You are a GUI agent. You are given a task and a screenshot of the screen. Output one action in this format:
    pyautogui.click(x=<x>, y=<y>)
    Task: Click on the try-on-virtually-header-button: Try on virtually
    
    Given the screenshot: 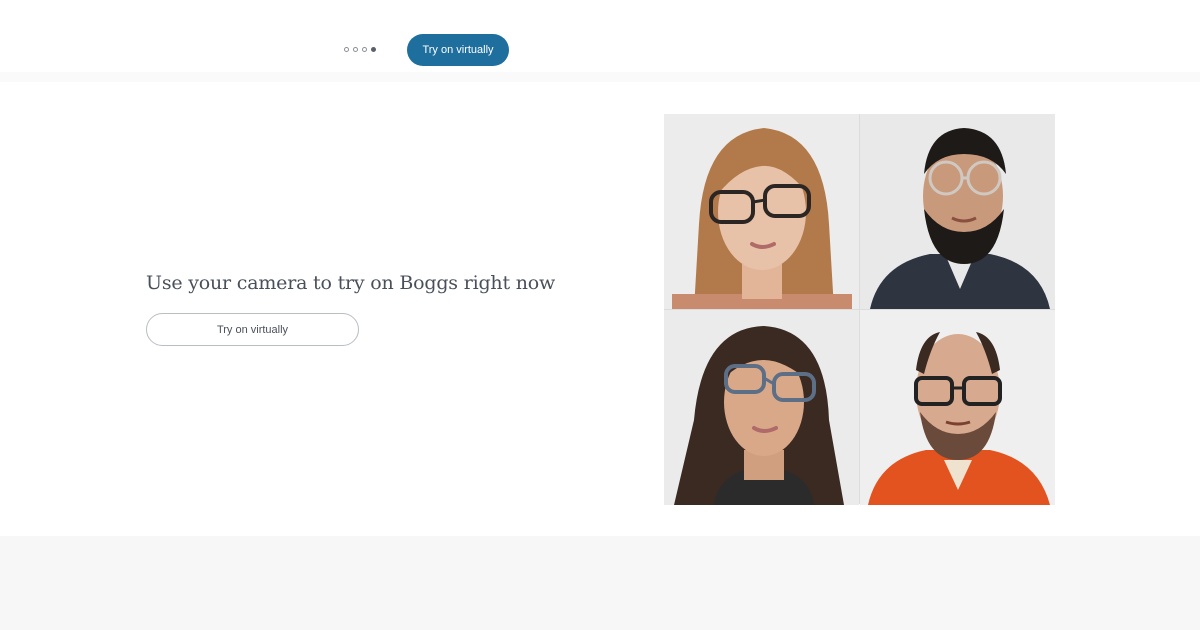 What is the action you would take?
    pyautogui.click(x=458, y=50)
    